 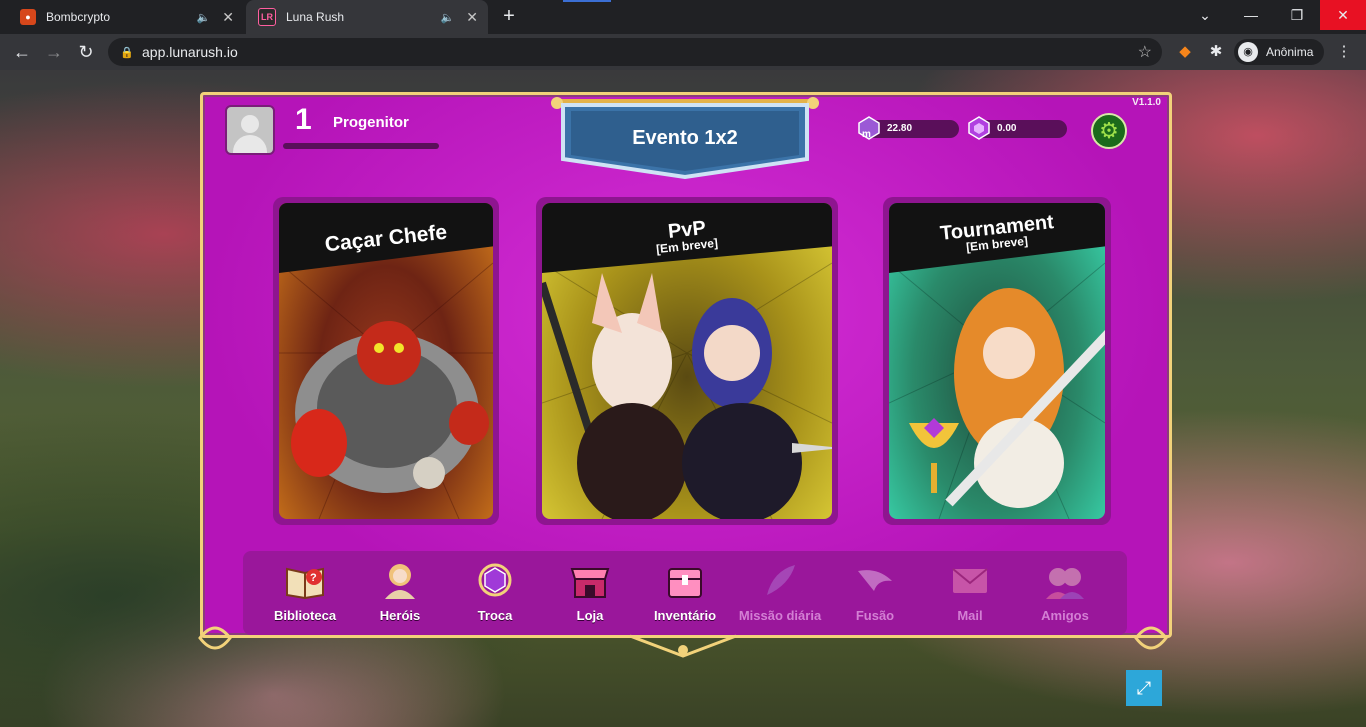 What do you see at coordinates (315, 17) in the screenshot?
I see `tab-title: Luna Rush` at bounding box center [315, 17].